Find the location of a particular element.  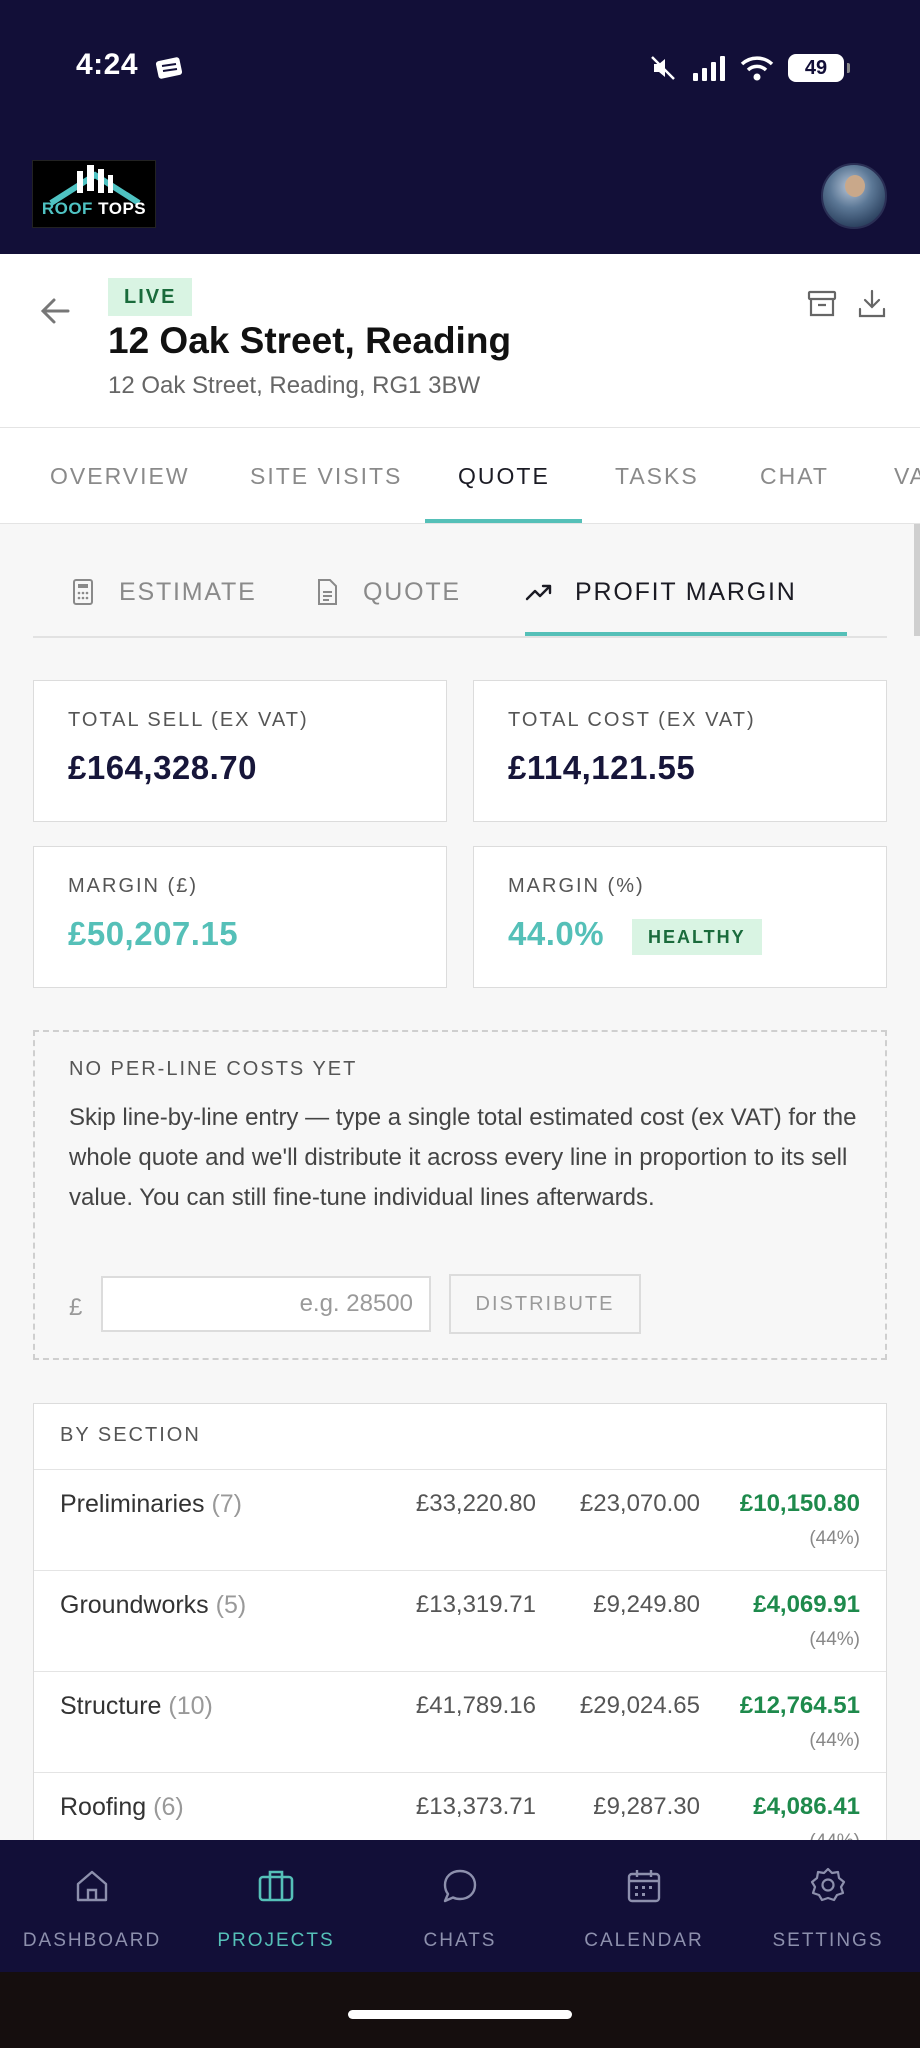

logo-text: ROOF TOPS is located at coordinates (94, 208).